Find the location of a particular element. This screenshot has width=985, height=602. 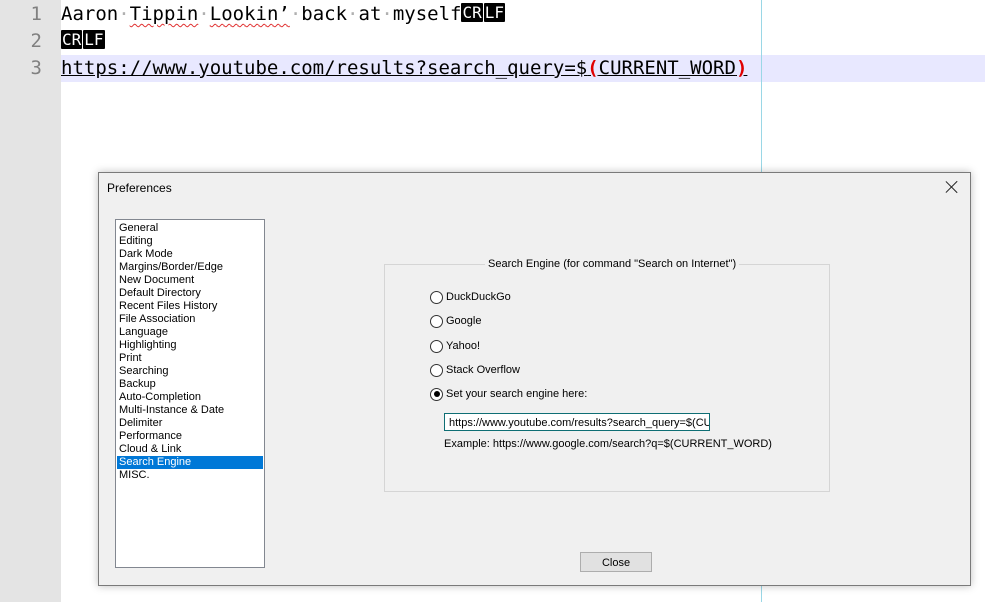

radio-label: Stack Overflow is located at coordinates (483, 370).